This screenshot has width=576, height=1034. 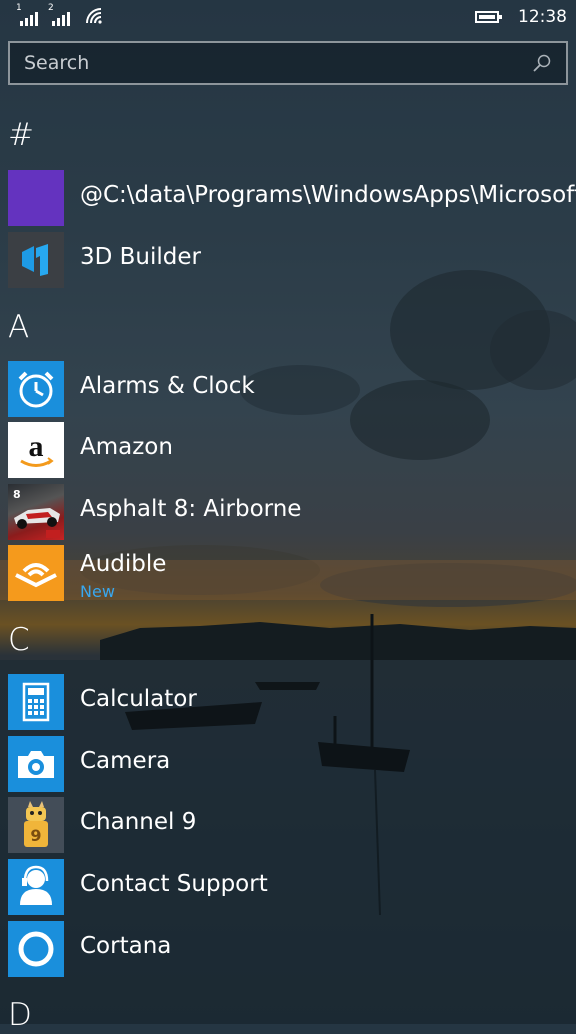 I want to click on app-name: Calculator, so click(x=138, y=699).